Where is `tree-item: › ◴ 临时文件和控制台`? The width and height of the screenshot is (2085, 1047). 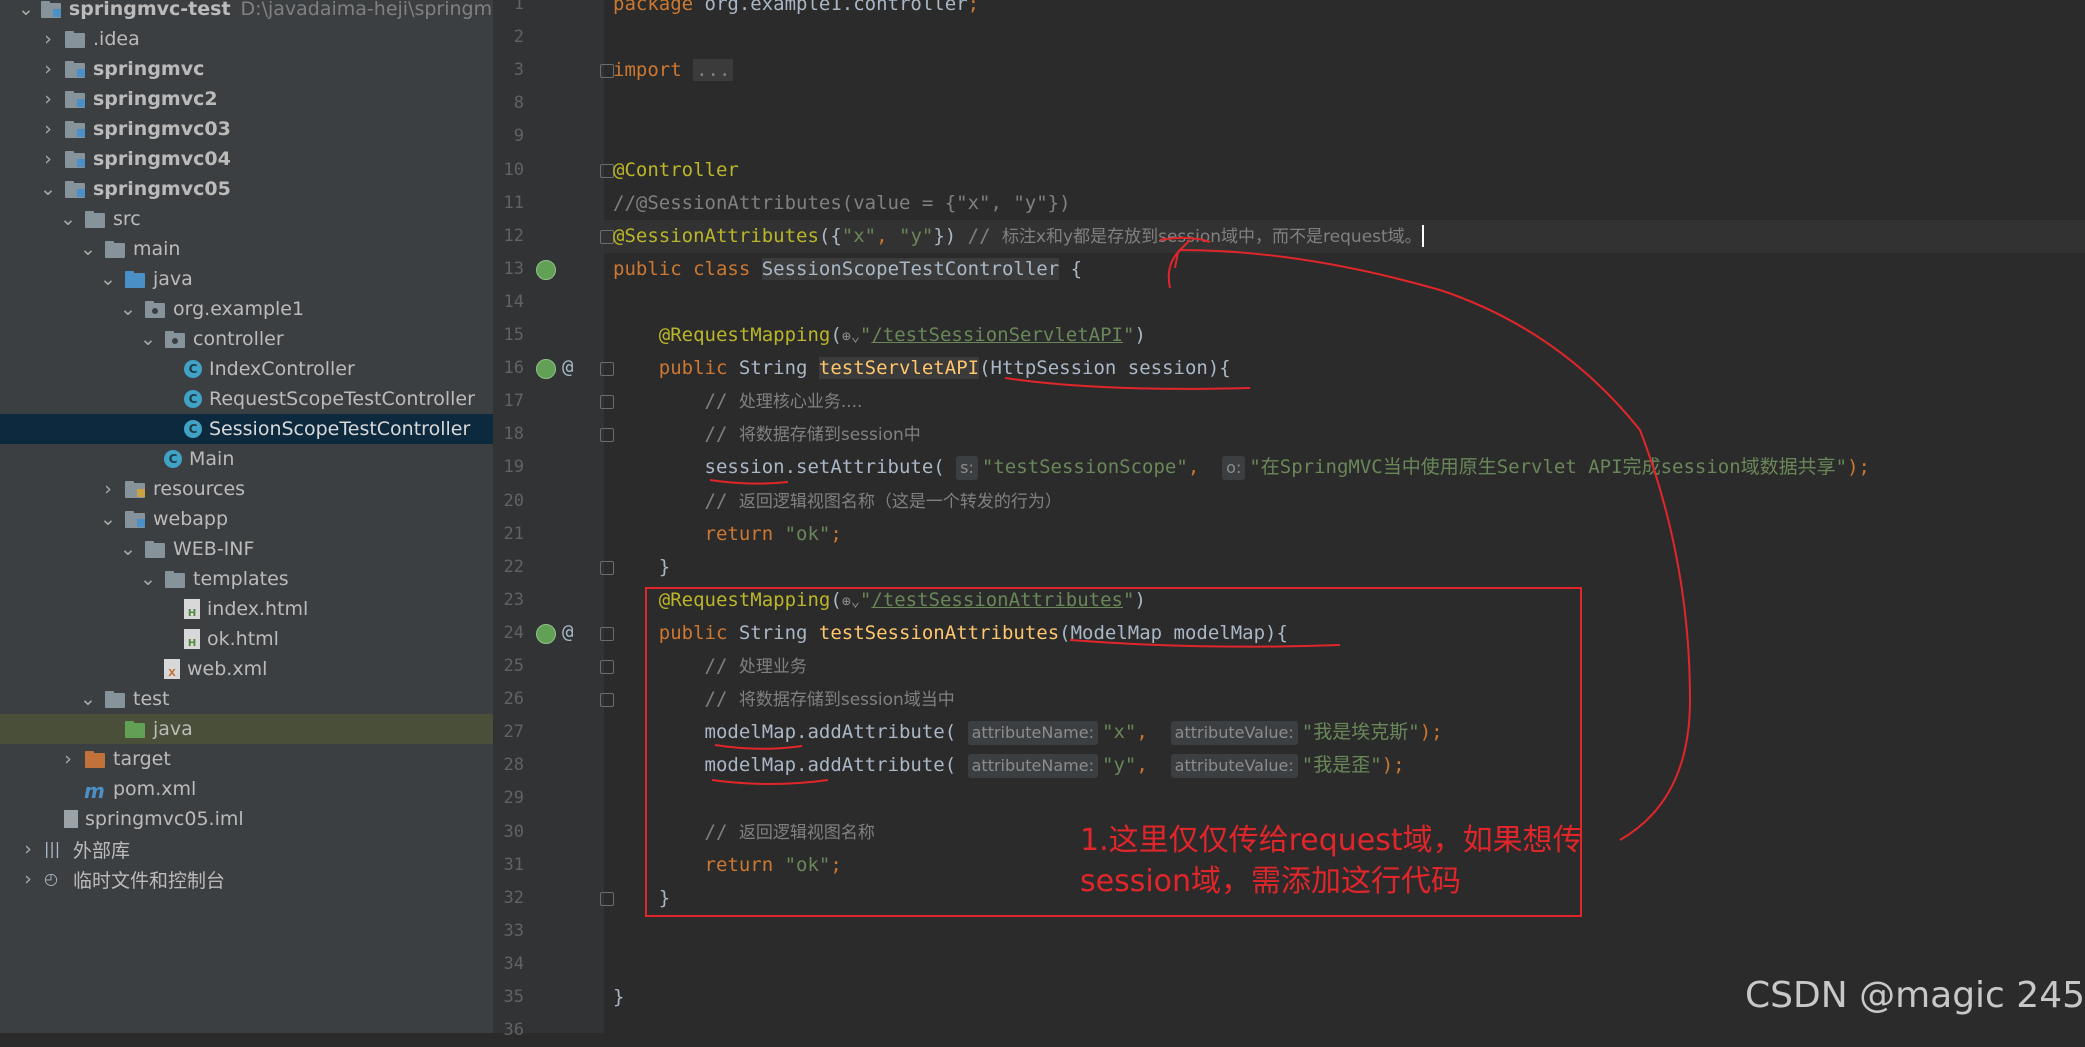 tree-item: › ◴ 临时文件和控制台 is located at coordinates (246, 879).